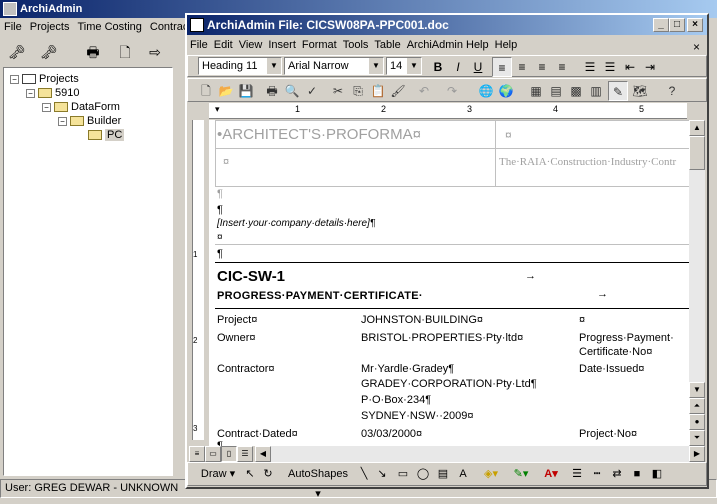 The width and height of the screenshot is (717, 504). I want to click on vertical-ruler: 1 2 3, so click(198, 280).